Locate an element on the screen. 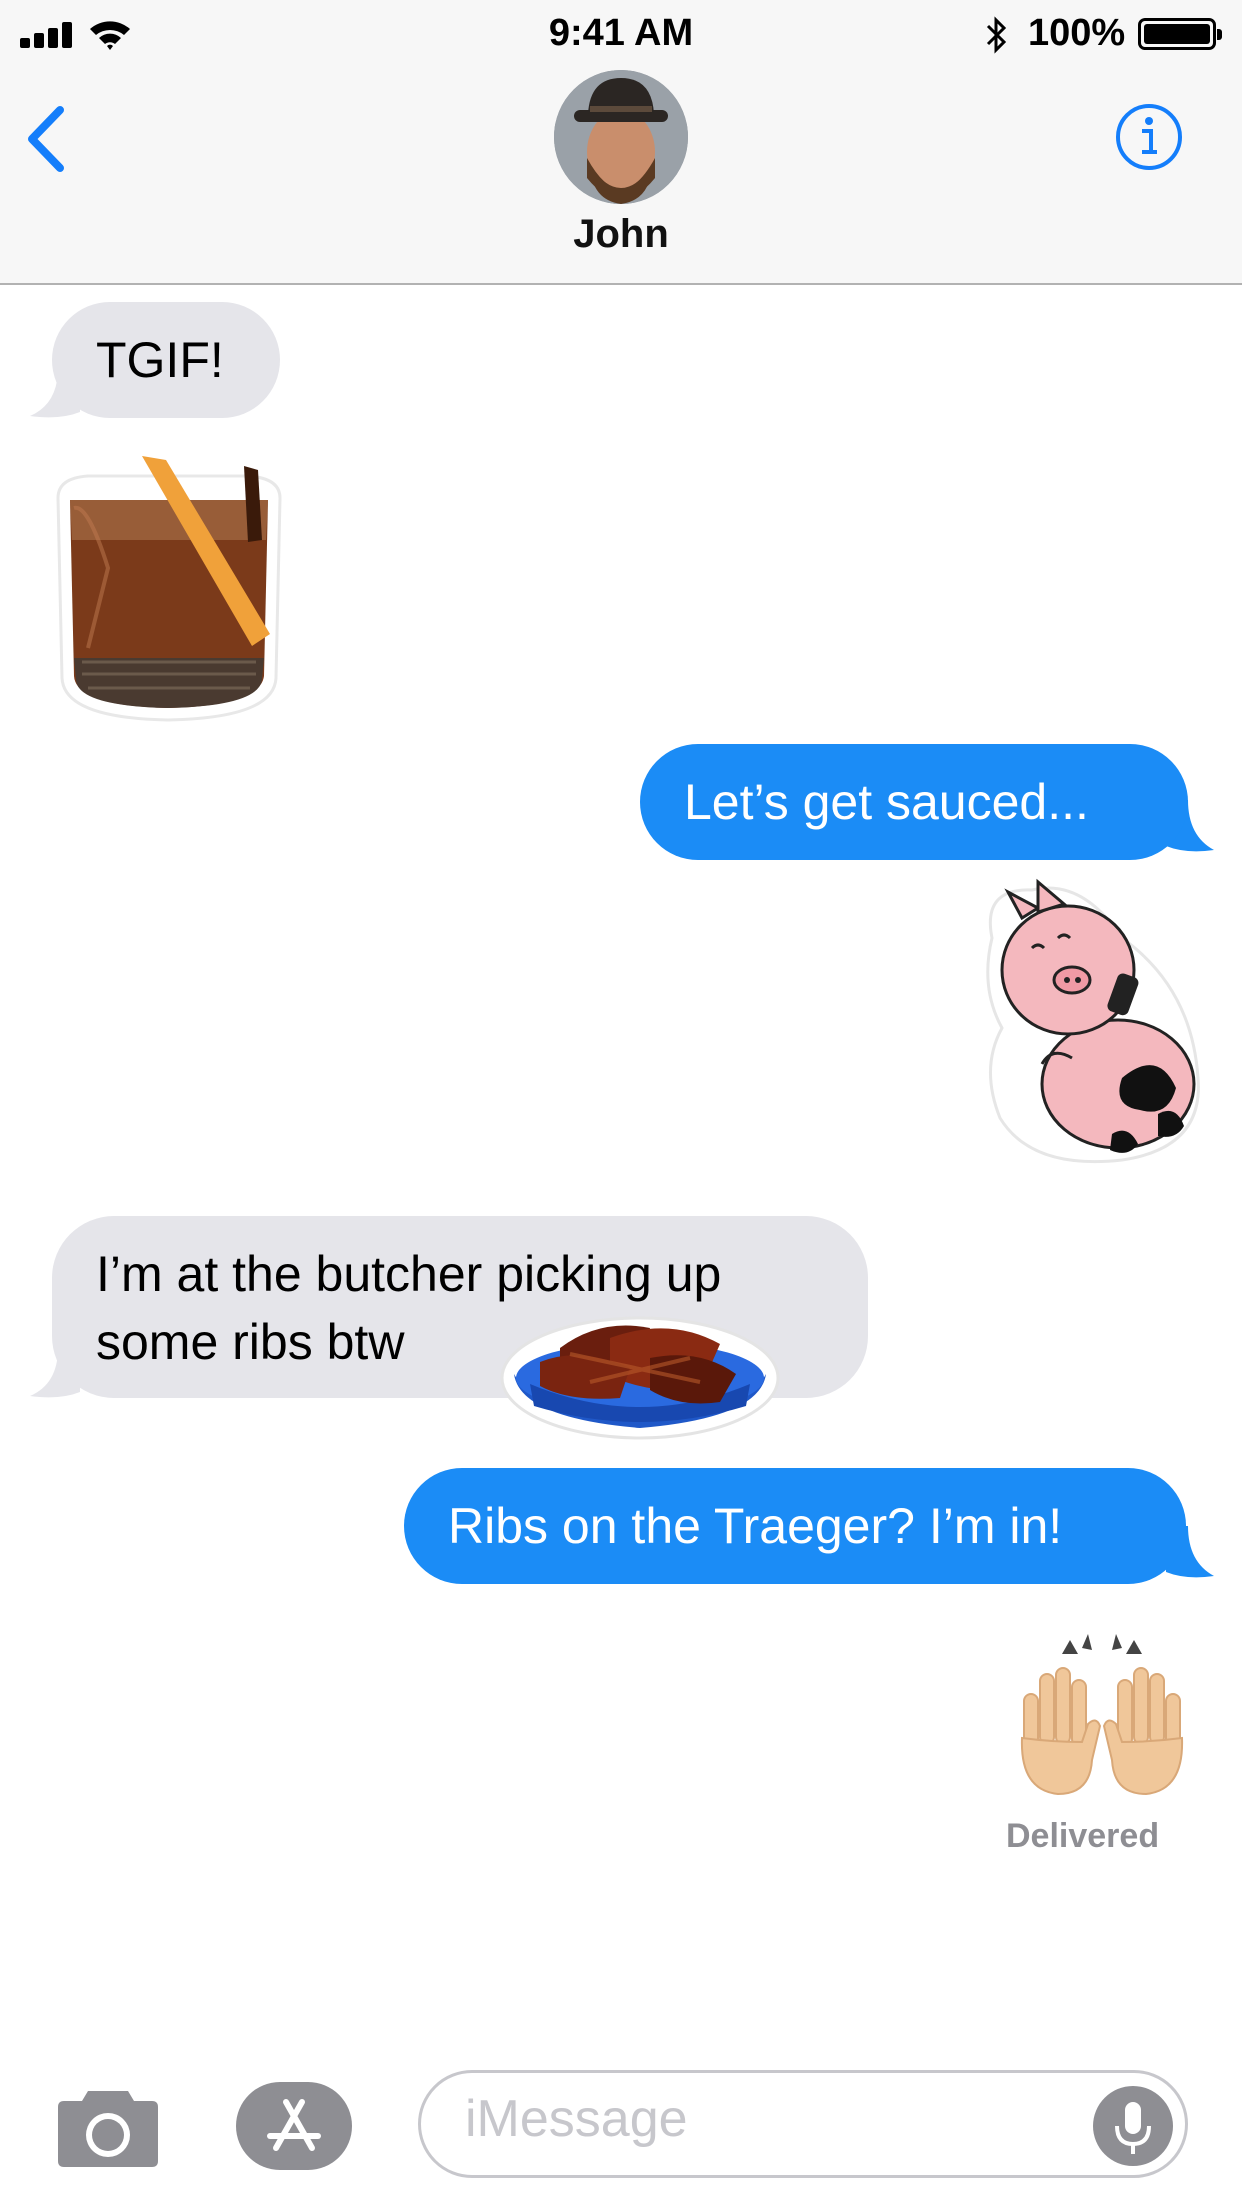  conversation-header: 9:41 AM 100% John is located at coordinates (621, 142).